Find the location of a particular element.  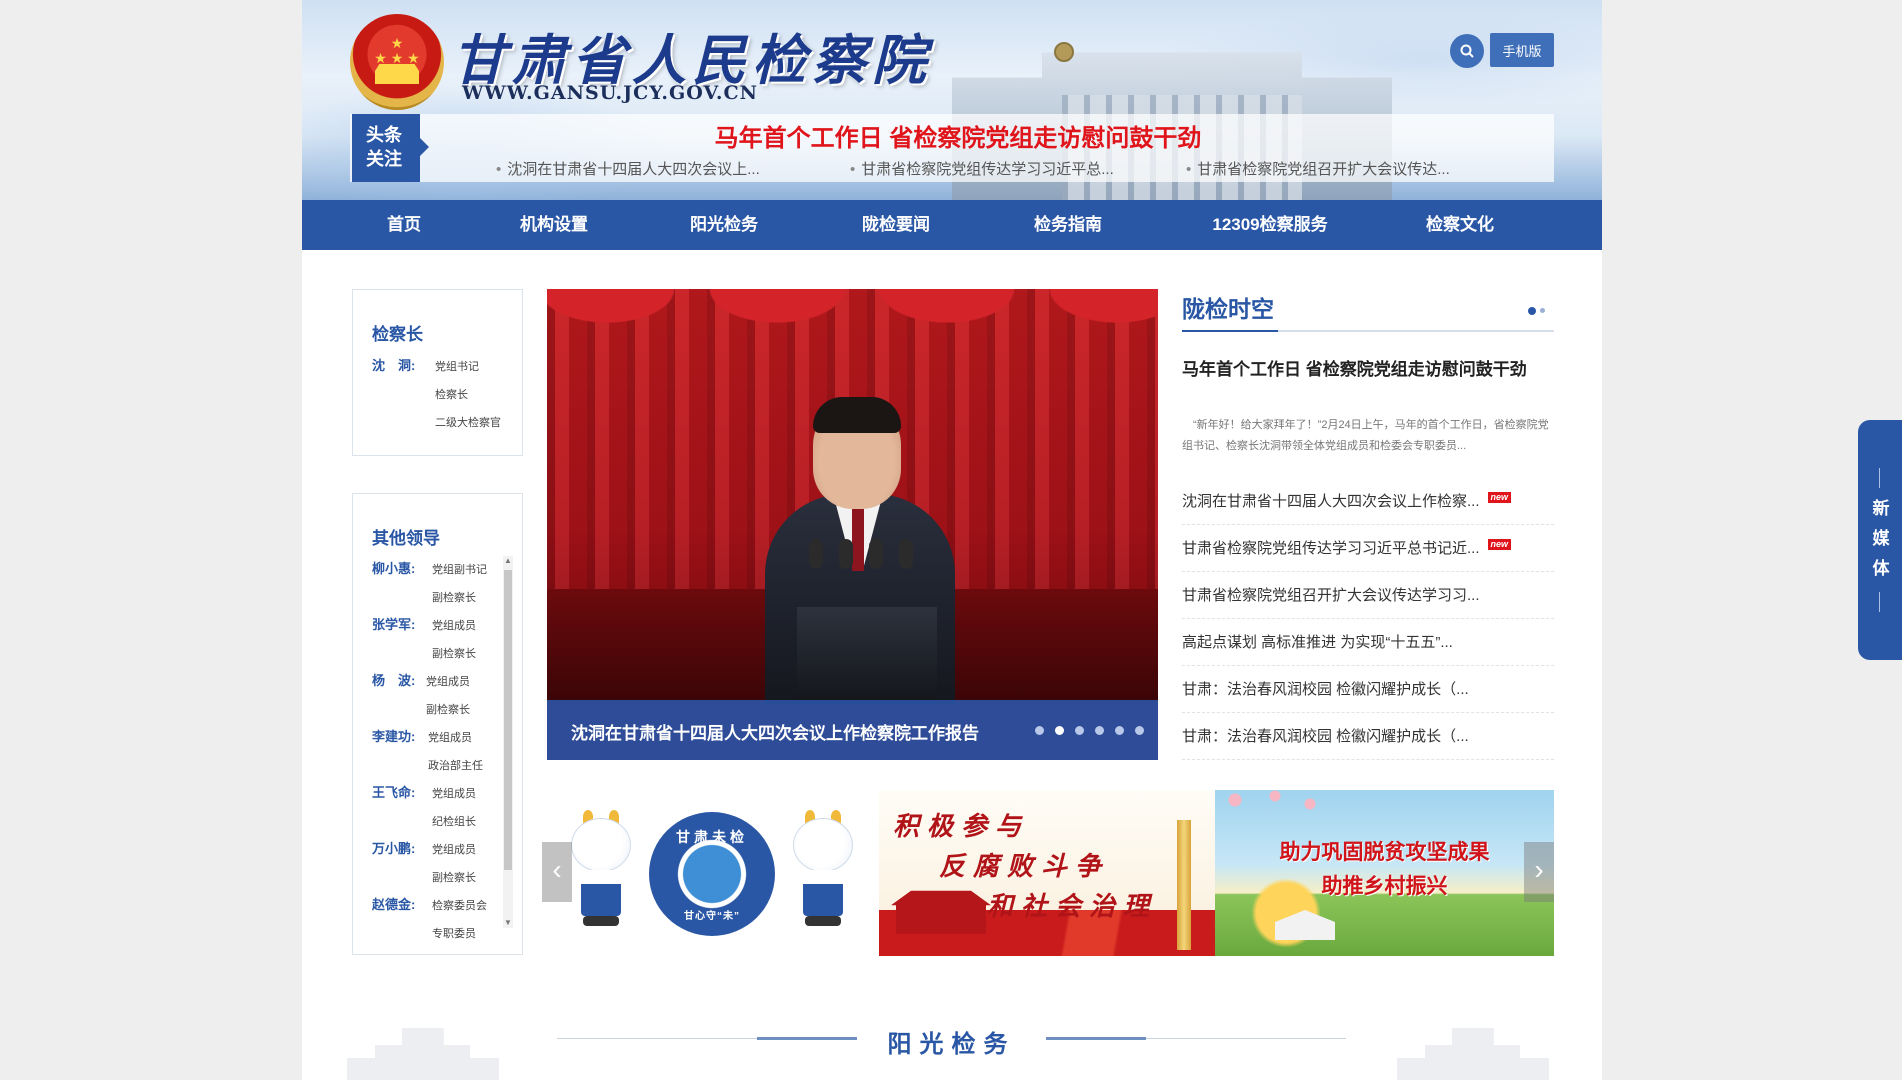

leader-name: 王飞命: is located at coordinates (393, 791).